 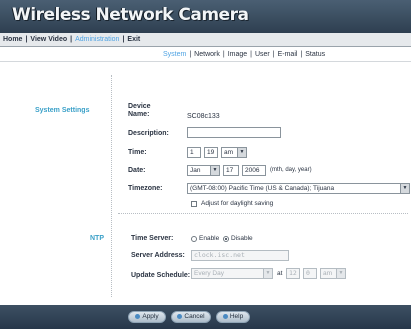 I want to click on update-schedule-select: Every Day ▼, so click(x=232, y=273).